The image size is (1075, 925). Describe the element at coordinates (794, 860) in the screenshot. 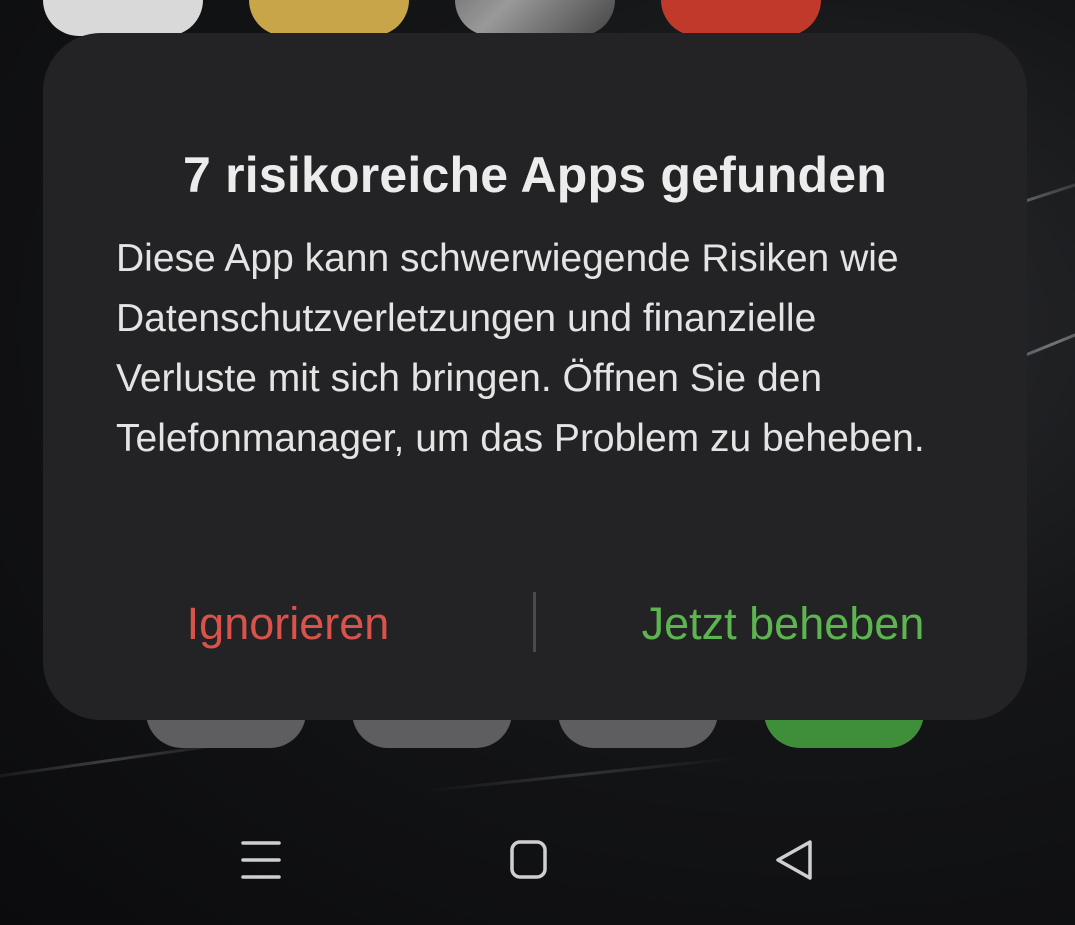

I see `back-icon` at that location.